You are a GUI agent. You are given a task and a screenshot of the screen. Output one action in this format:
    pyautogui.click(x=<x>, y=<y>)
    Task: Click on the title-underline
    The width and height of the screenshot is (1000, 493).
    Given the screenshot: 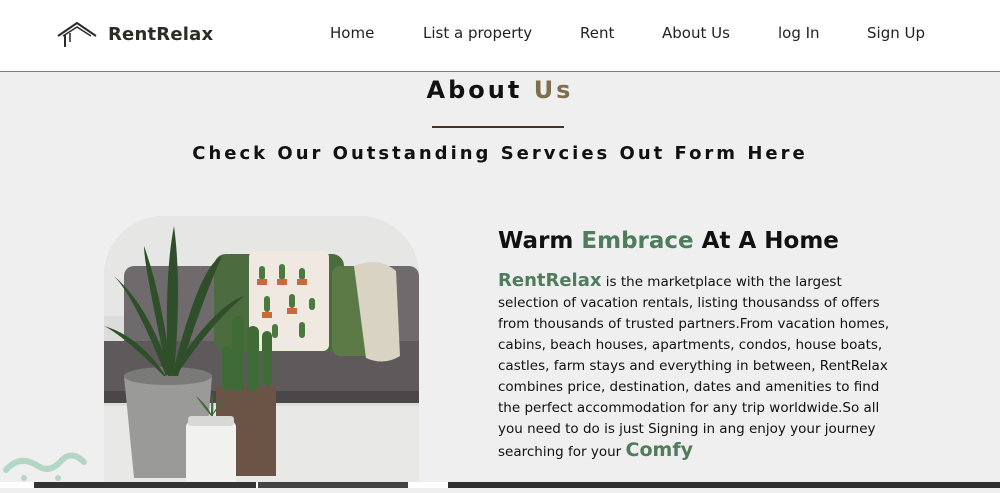 What is the action you would take?
    pyautogui.click(x=498, y=127)
    